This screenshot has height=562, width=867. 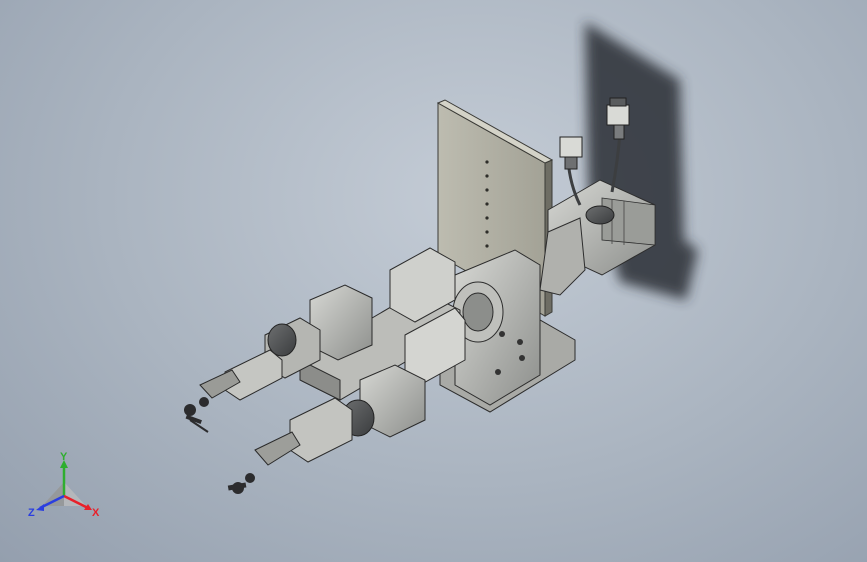 I want to click on x-axis-label: X, so click(x=96, y=513).